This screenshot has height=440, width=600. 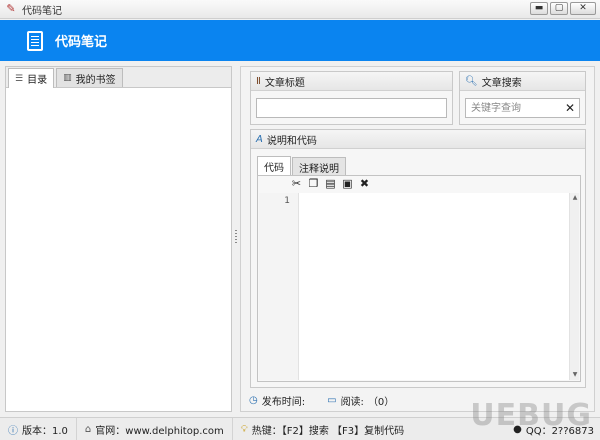 What do you see at coordinates (471, 81) in the screenshot?
I see `search-icon: 🔍︎` at bounding box center [471, 81].